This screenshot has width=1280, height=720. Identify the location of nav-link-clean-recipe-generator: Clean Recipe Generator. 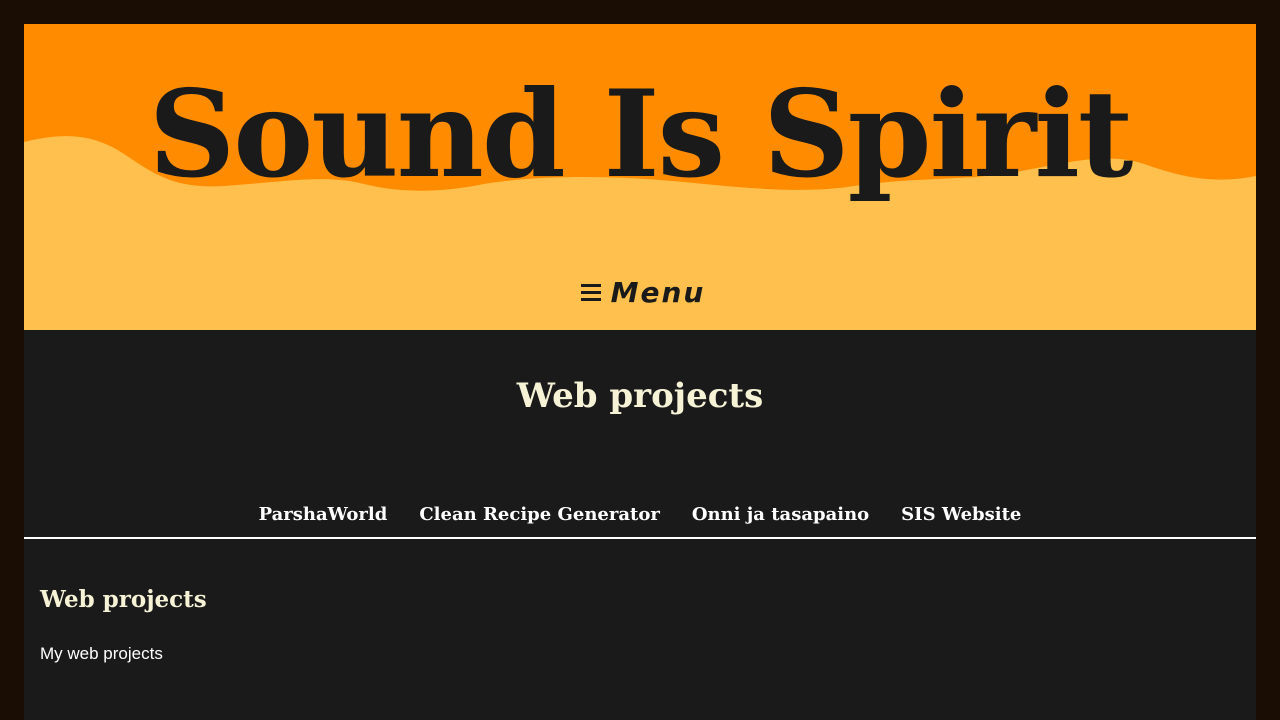
(539, 514).